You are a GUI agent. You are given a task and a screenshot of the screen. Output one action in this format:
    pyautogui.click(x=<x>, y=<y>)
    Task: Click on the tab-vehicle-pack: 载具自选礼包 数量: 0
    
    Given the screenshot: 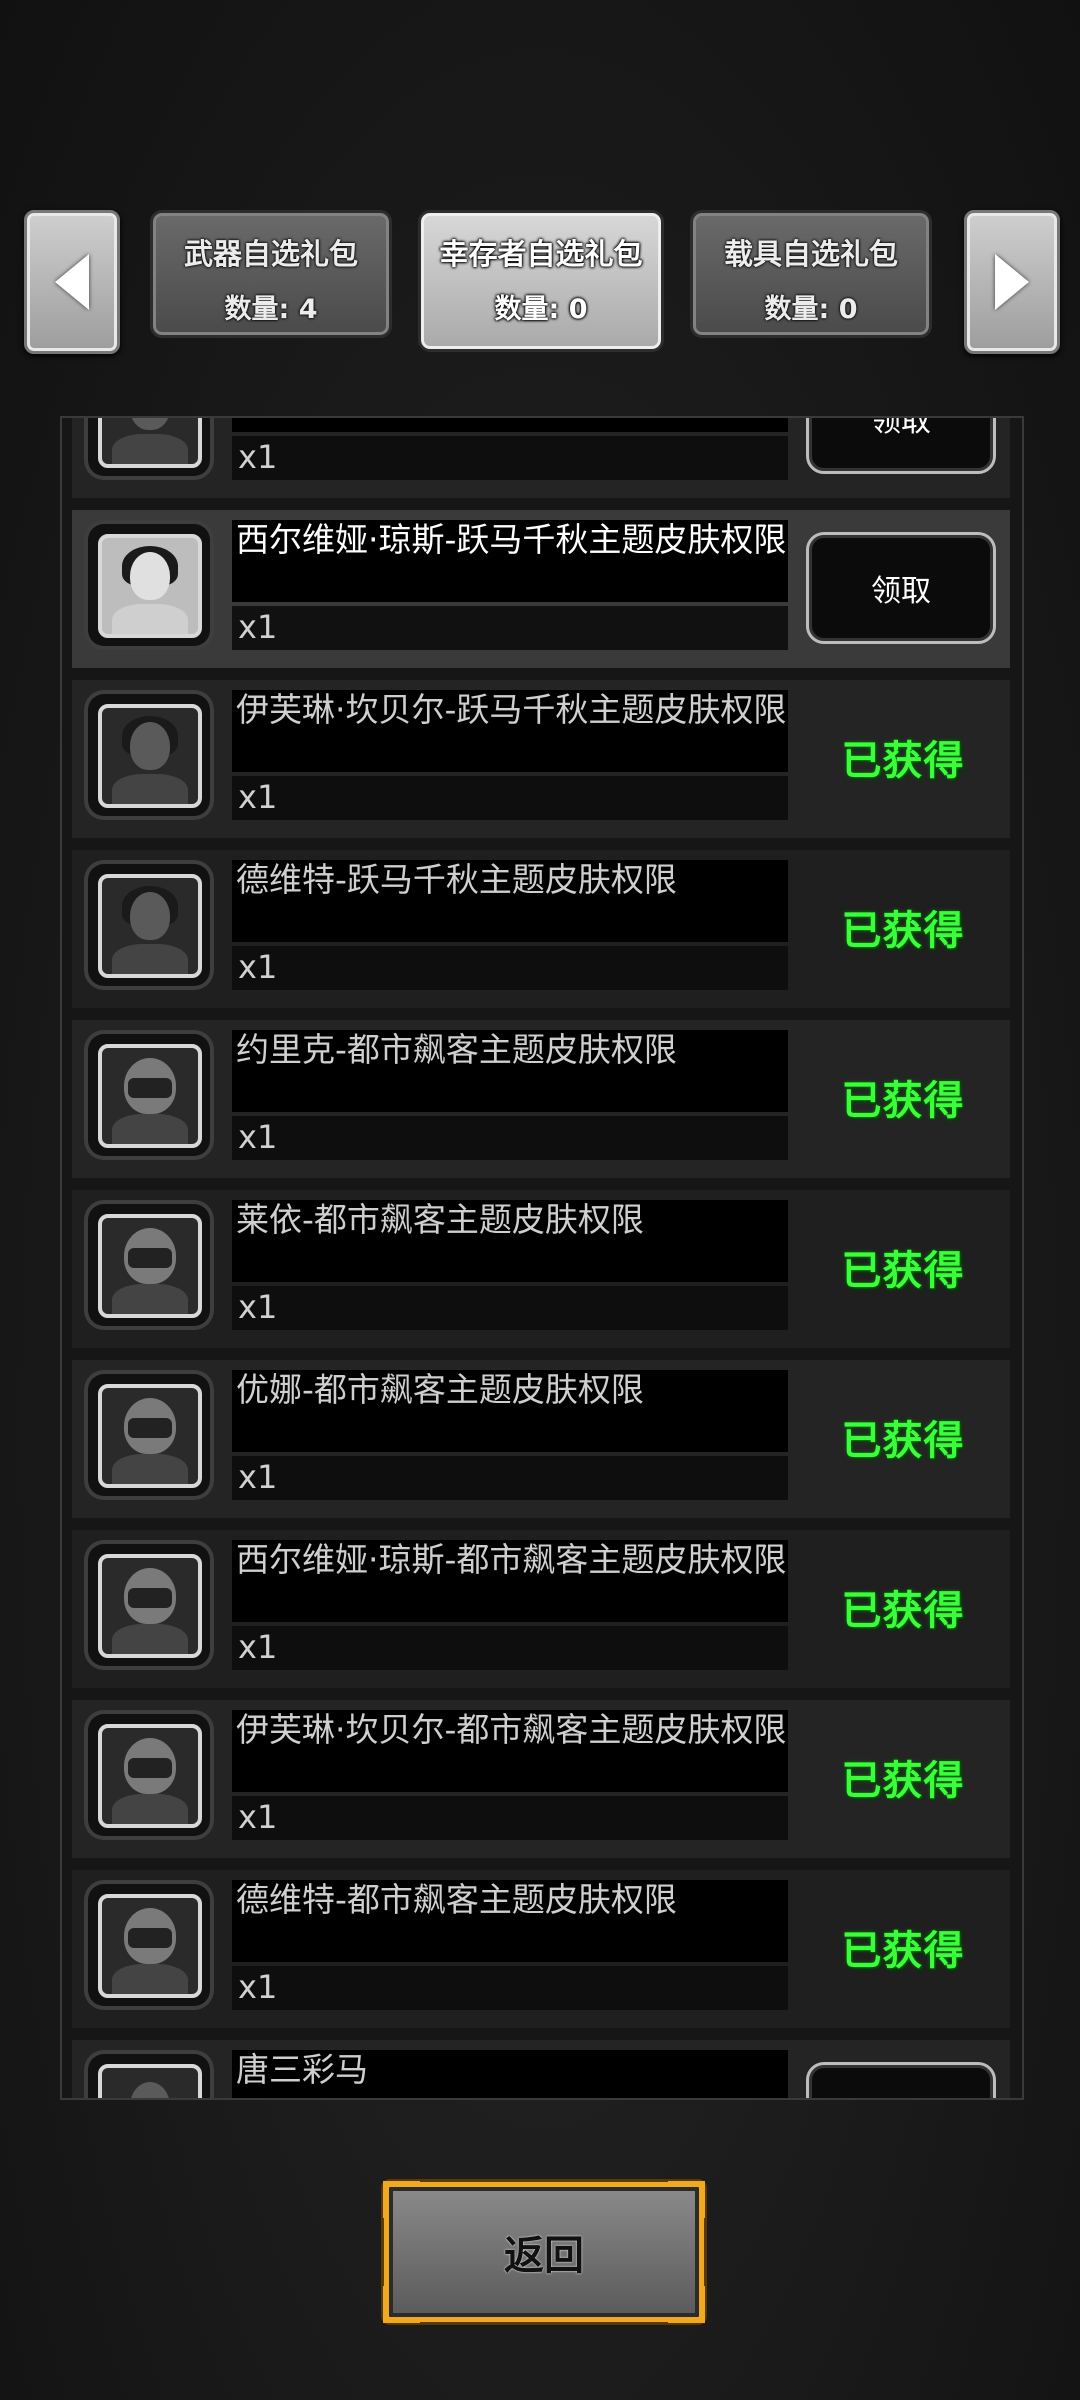 What is the action you would take?
    pyautogui.click(x=811, y=274)
    